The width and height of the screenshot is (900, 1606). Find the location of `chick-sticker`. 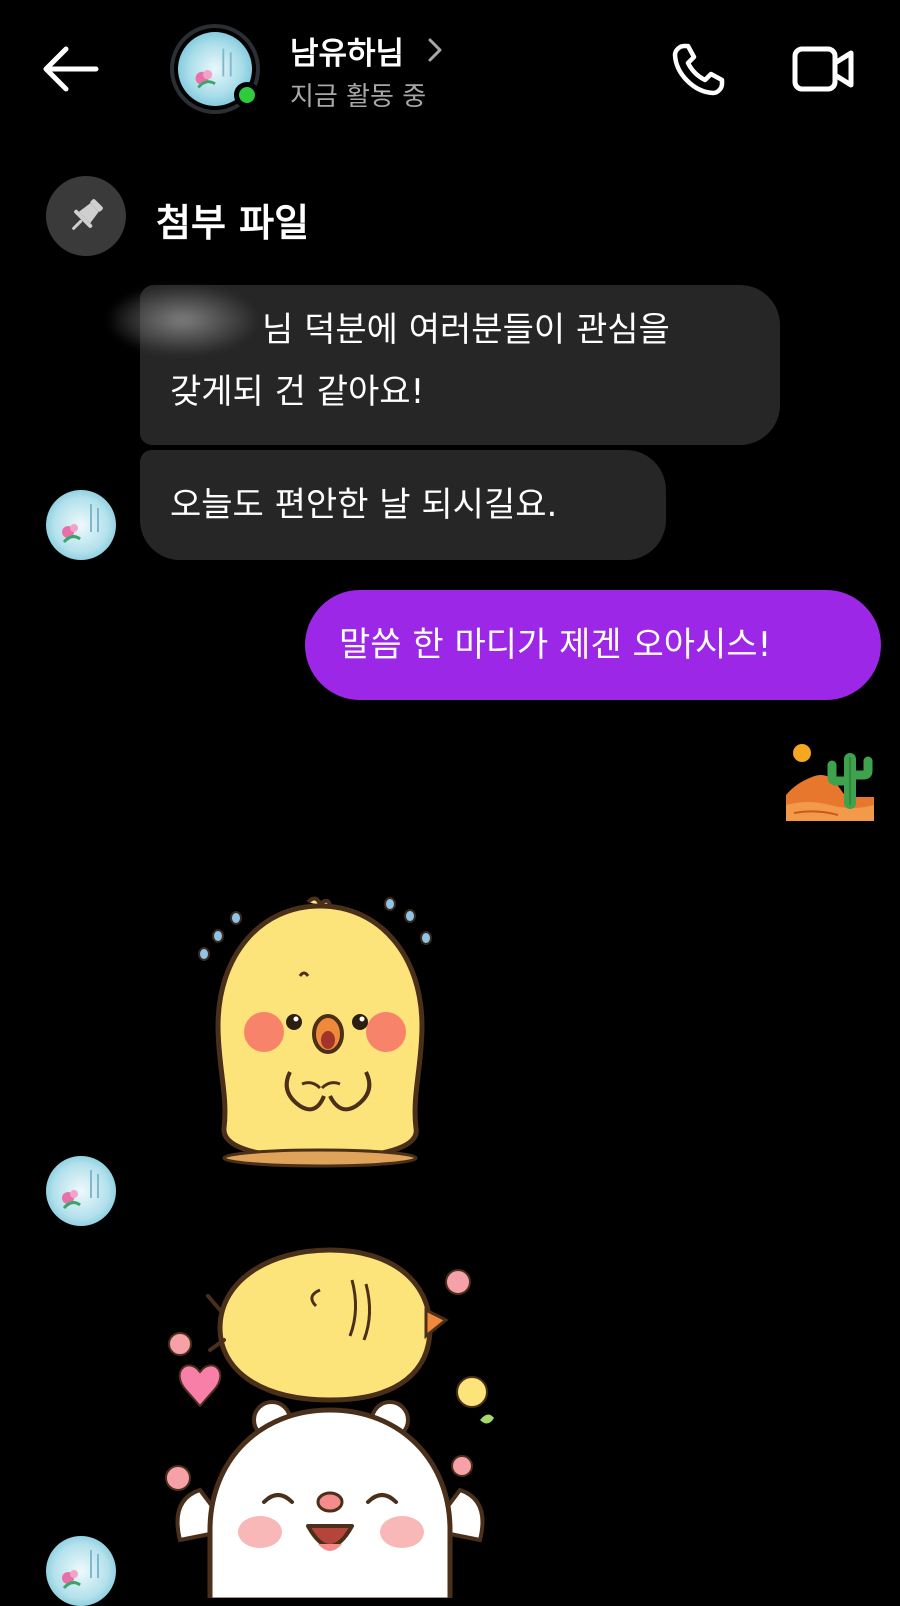

chick-sticker is located at coordinates (320, 1036).